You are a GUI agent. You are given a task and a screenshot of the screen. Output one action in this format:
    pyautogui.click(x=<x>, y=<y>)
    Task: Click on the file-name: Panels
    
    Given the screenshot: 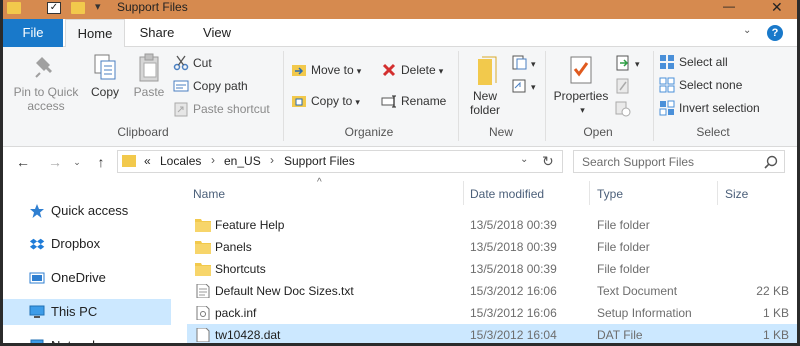 What is the action you would take?
    pyautogui.click(x=233, y=247)
    